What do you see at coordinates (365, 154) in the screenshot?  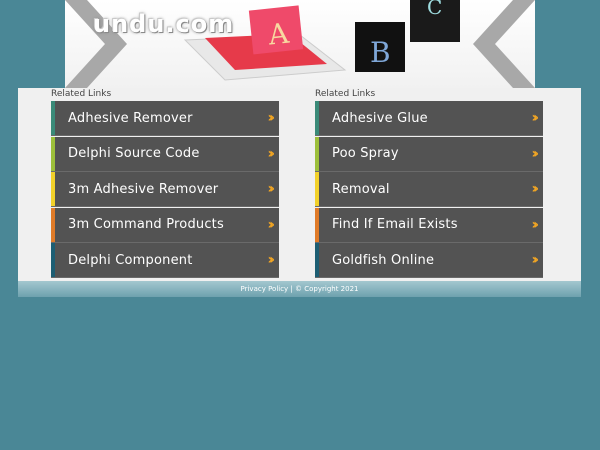 I see `link-label: Poo Spray` at bounding box center [365, 154].